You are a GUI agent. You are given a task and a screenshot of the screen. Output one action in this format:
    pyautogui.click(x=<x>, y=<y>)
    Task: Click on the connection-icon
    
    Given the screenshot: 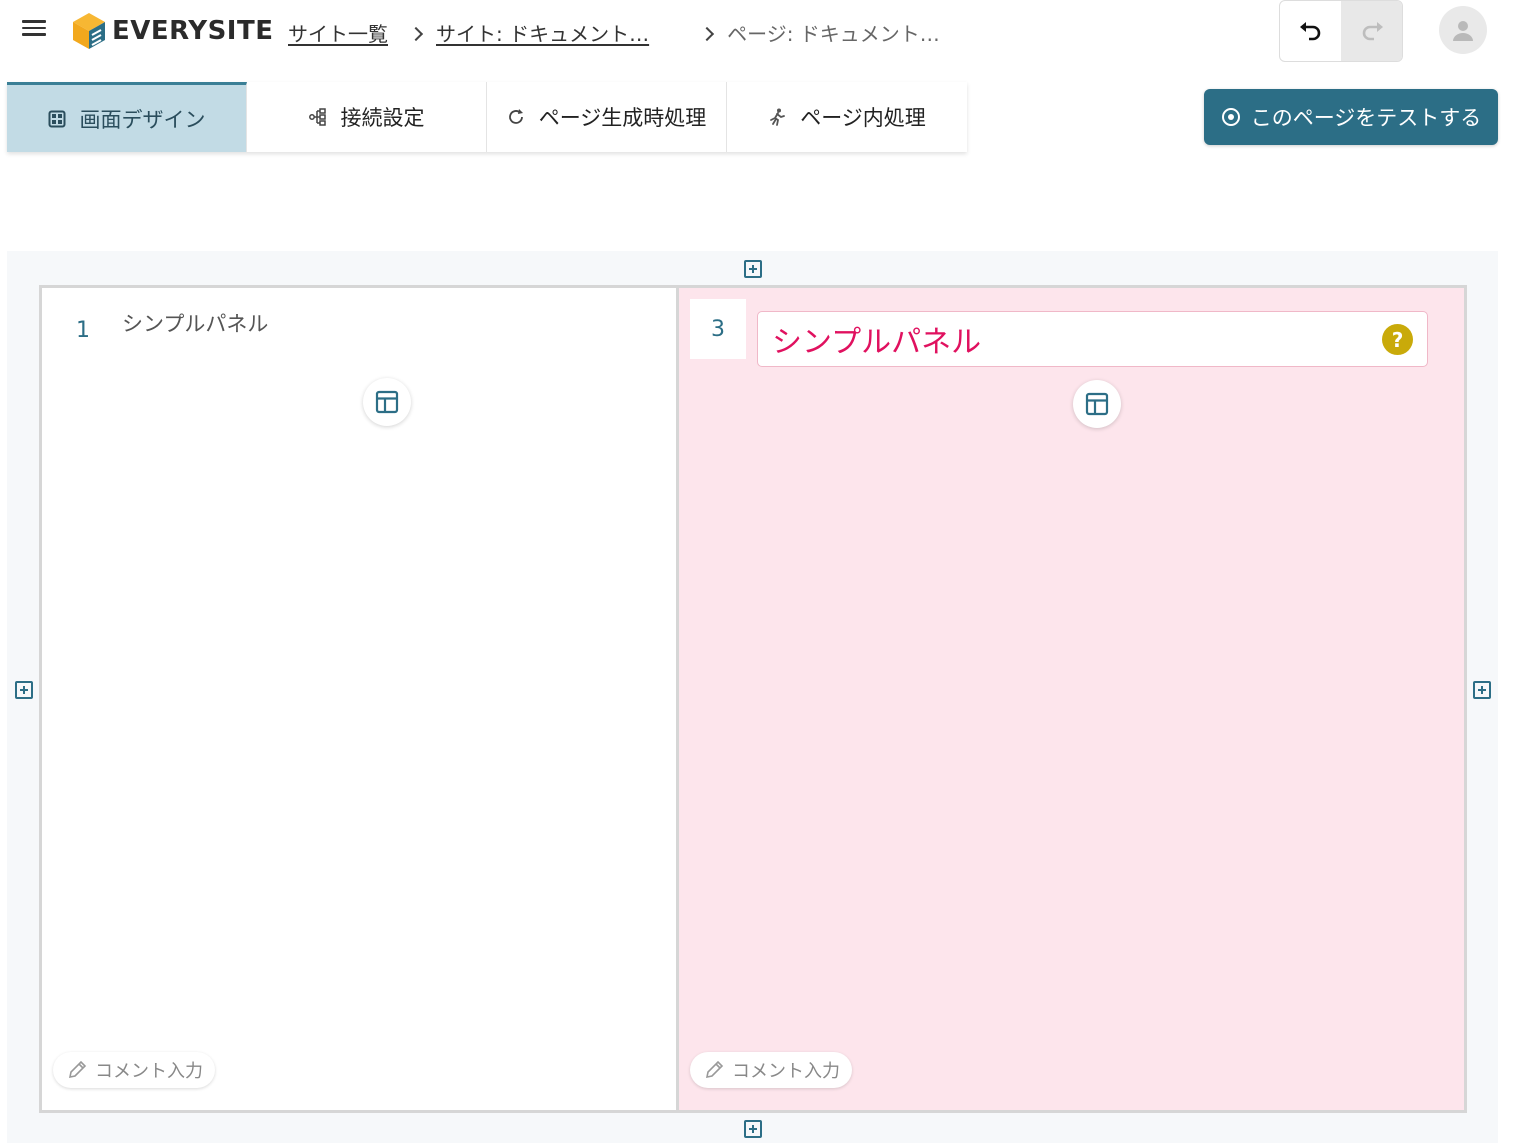 What is the action you would take?
    pyautogui.click(x=317, y=117)
    